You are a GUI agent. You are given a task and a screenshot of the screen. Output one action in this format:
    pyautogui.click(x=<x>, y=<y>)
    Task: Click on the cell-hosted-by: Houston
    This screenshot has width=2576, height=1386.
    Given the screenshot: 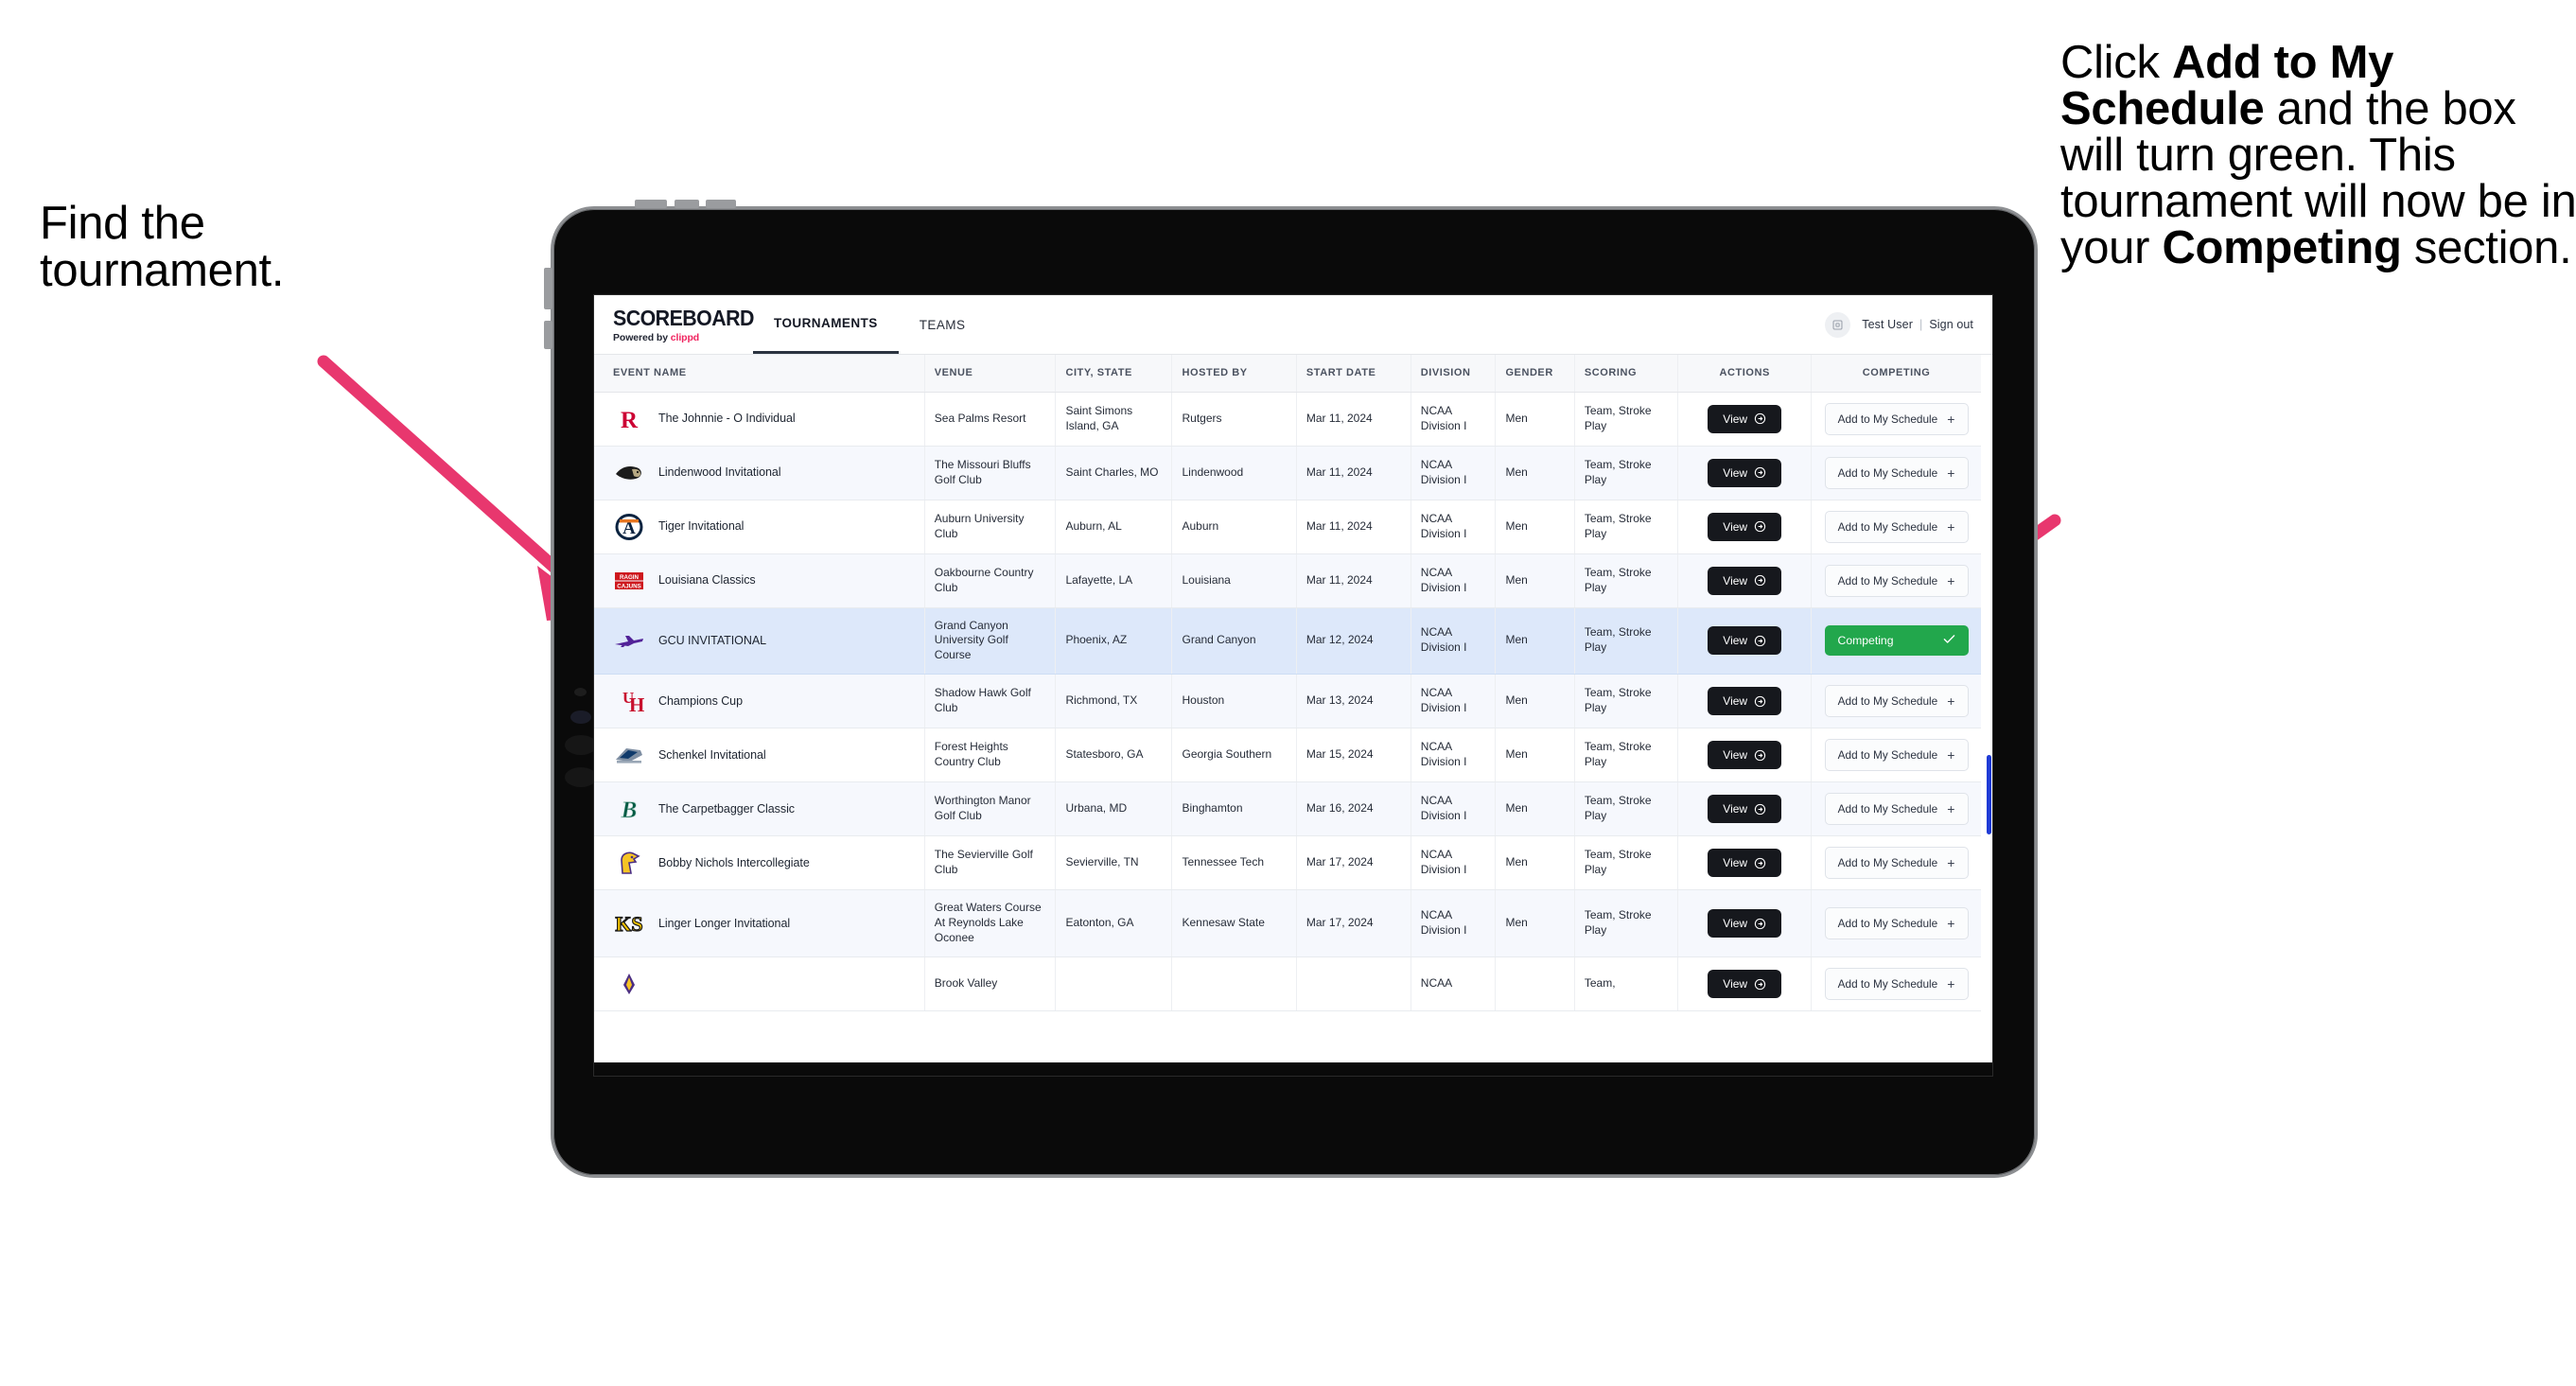 What is the action you would take?
    pyautogui.click(x=1234, y=701)
    